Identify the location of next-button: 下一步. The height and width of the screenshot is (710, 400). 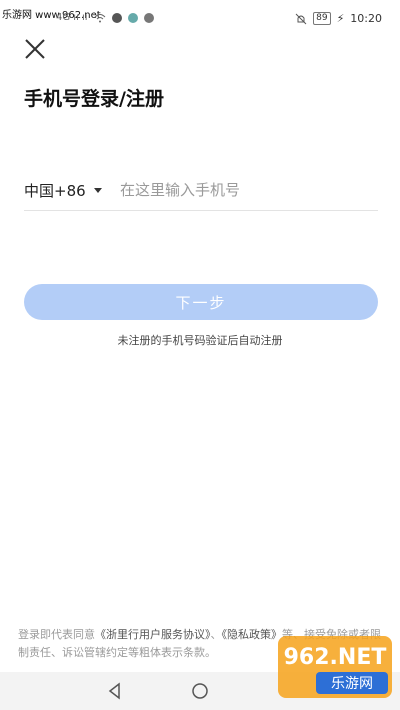
(201, 302).